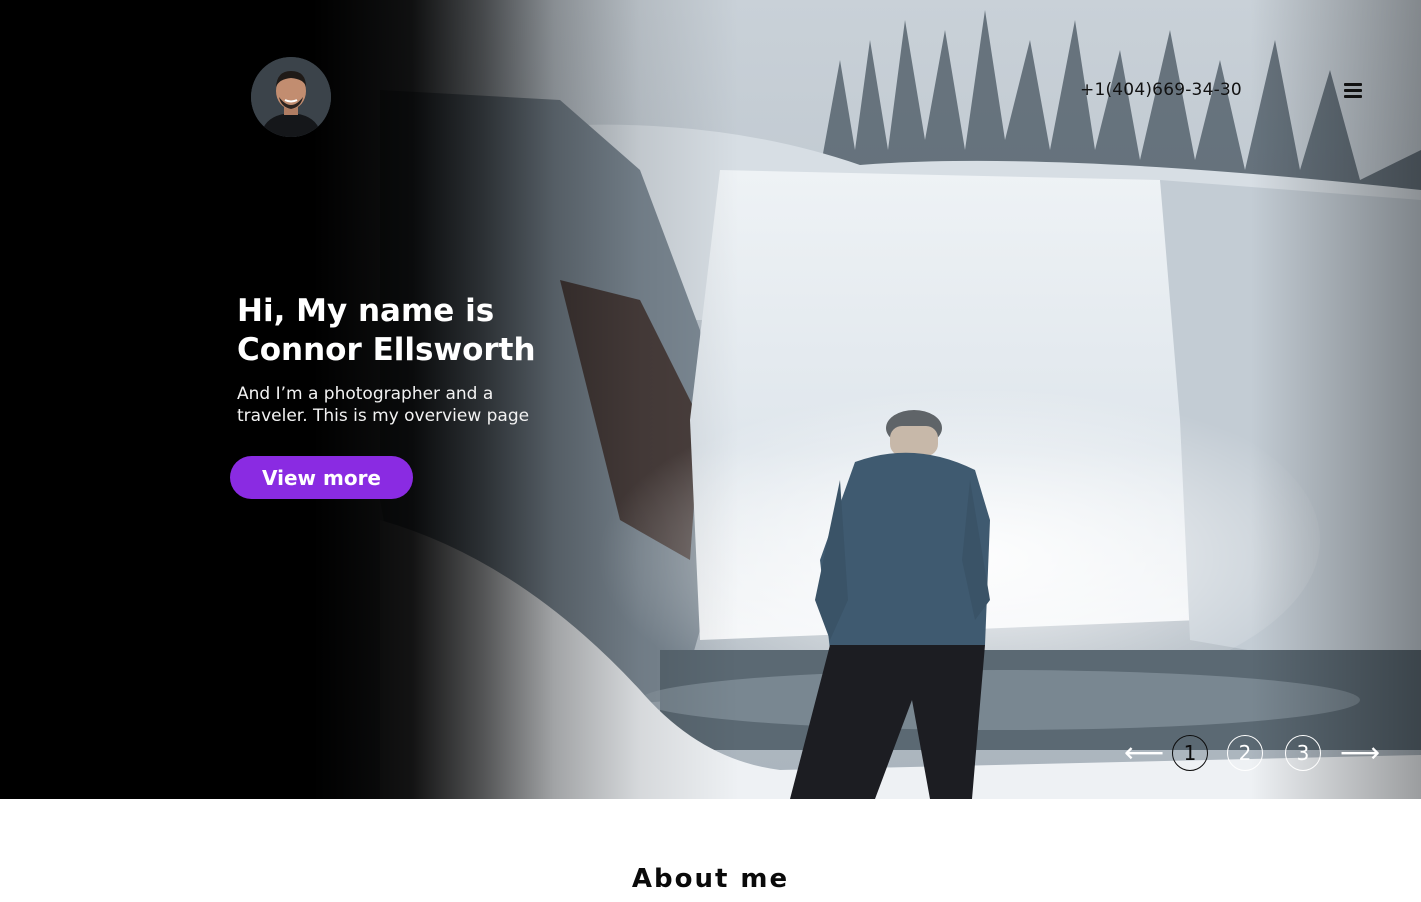 The image size is (1421, 902). What do you see at coordinates (1353, 84) in the screenshot?
I see `menu-bar-top` at bounding box center [1353, 84].